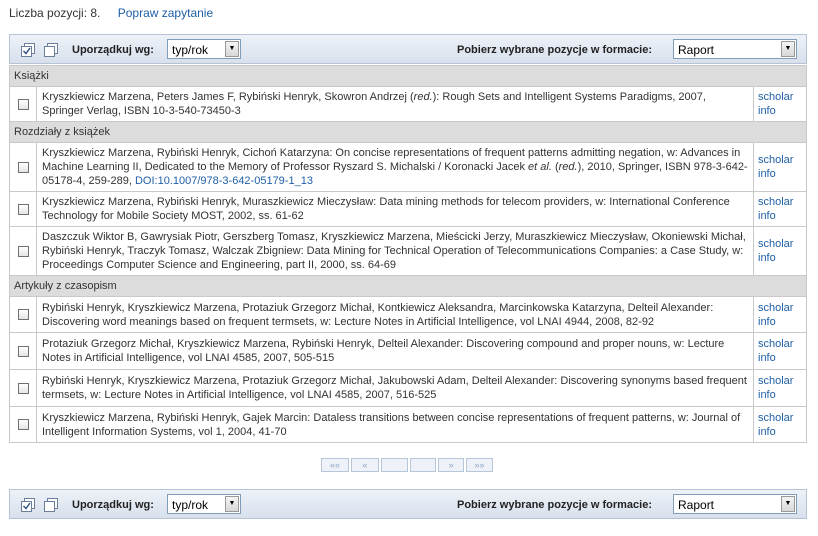  I want to click on section-header-chapters: Rozdziały z książek, so click(408, 132).